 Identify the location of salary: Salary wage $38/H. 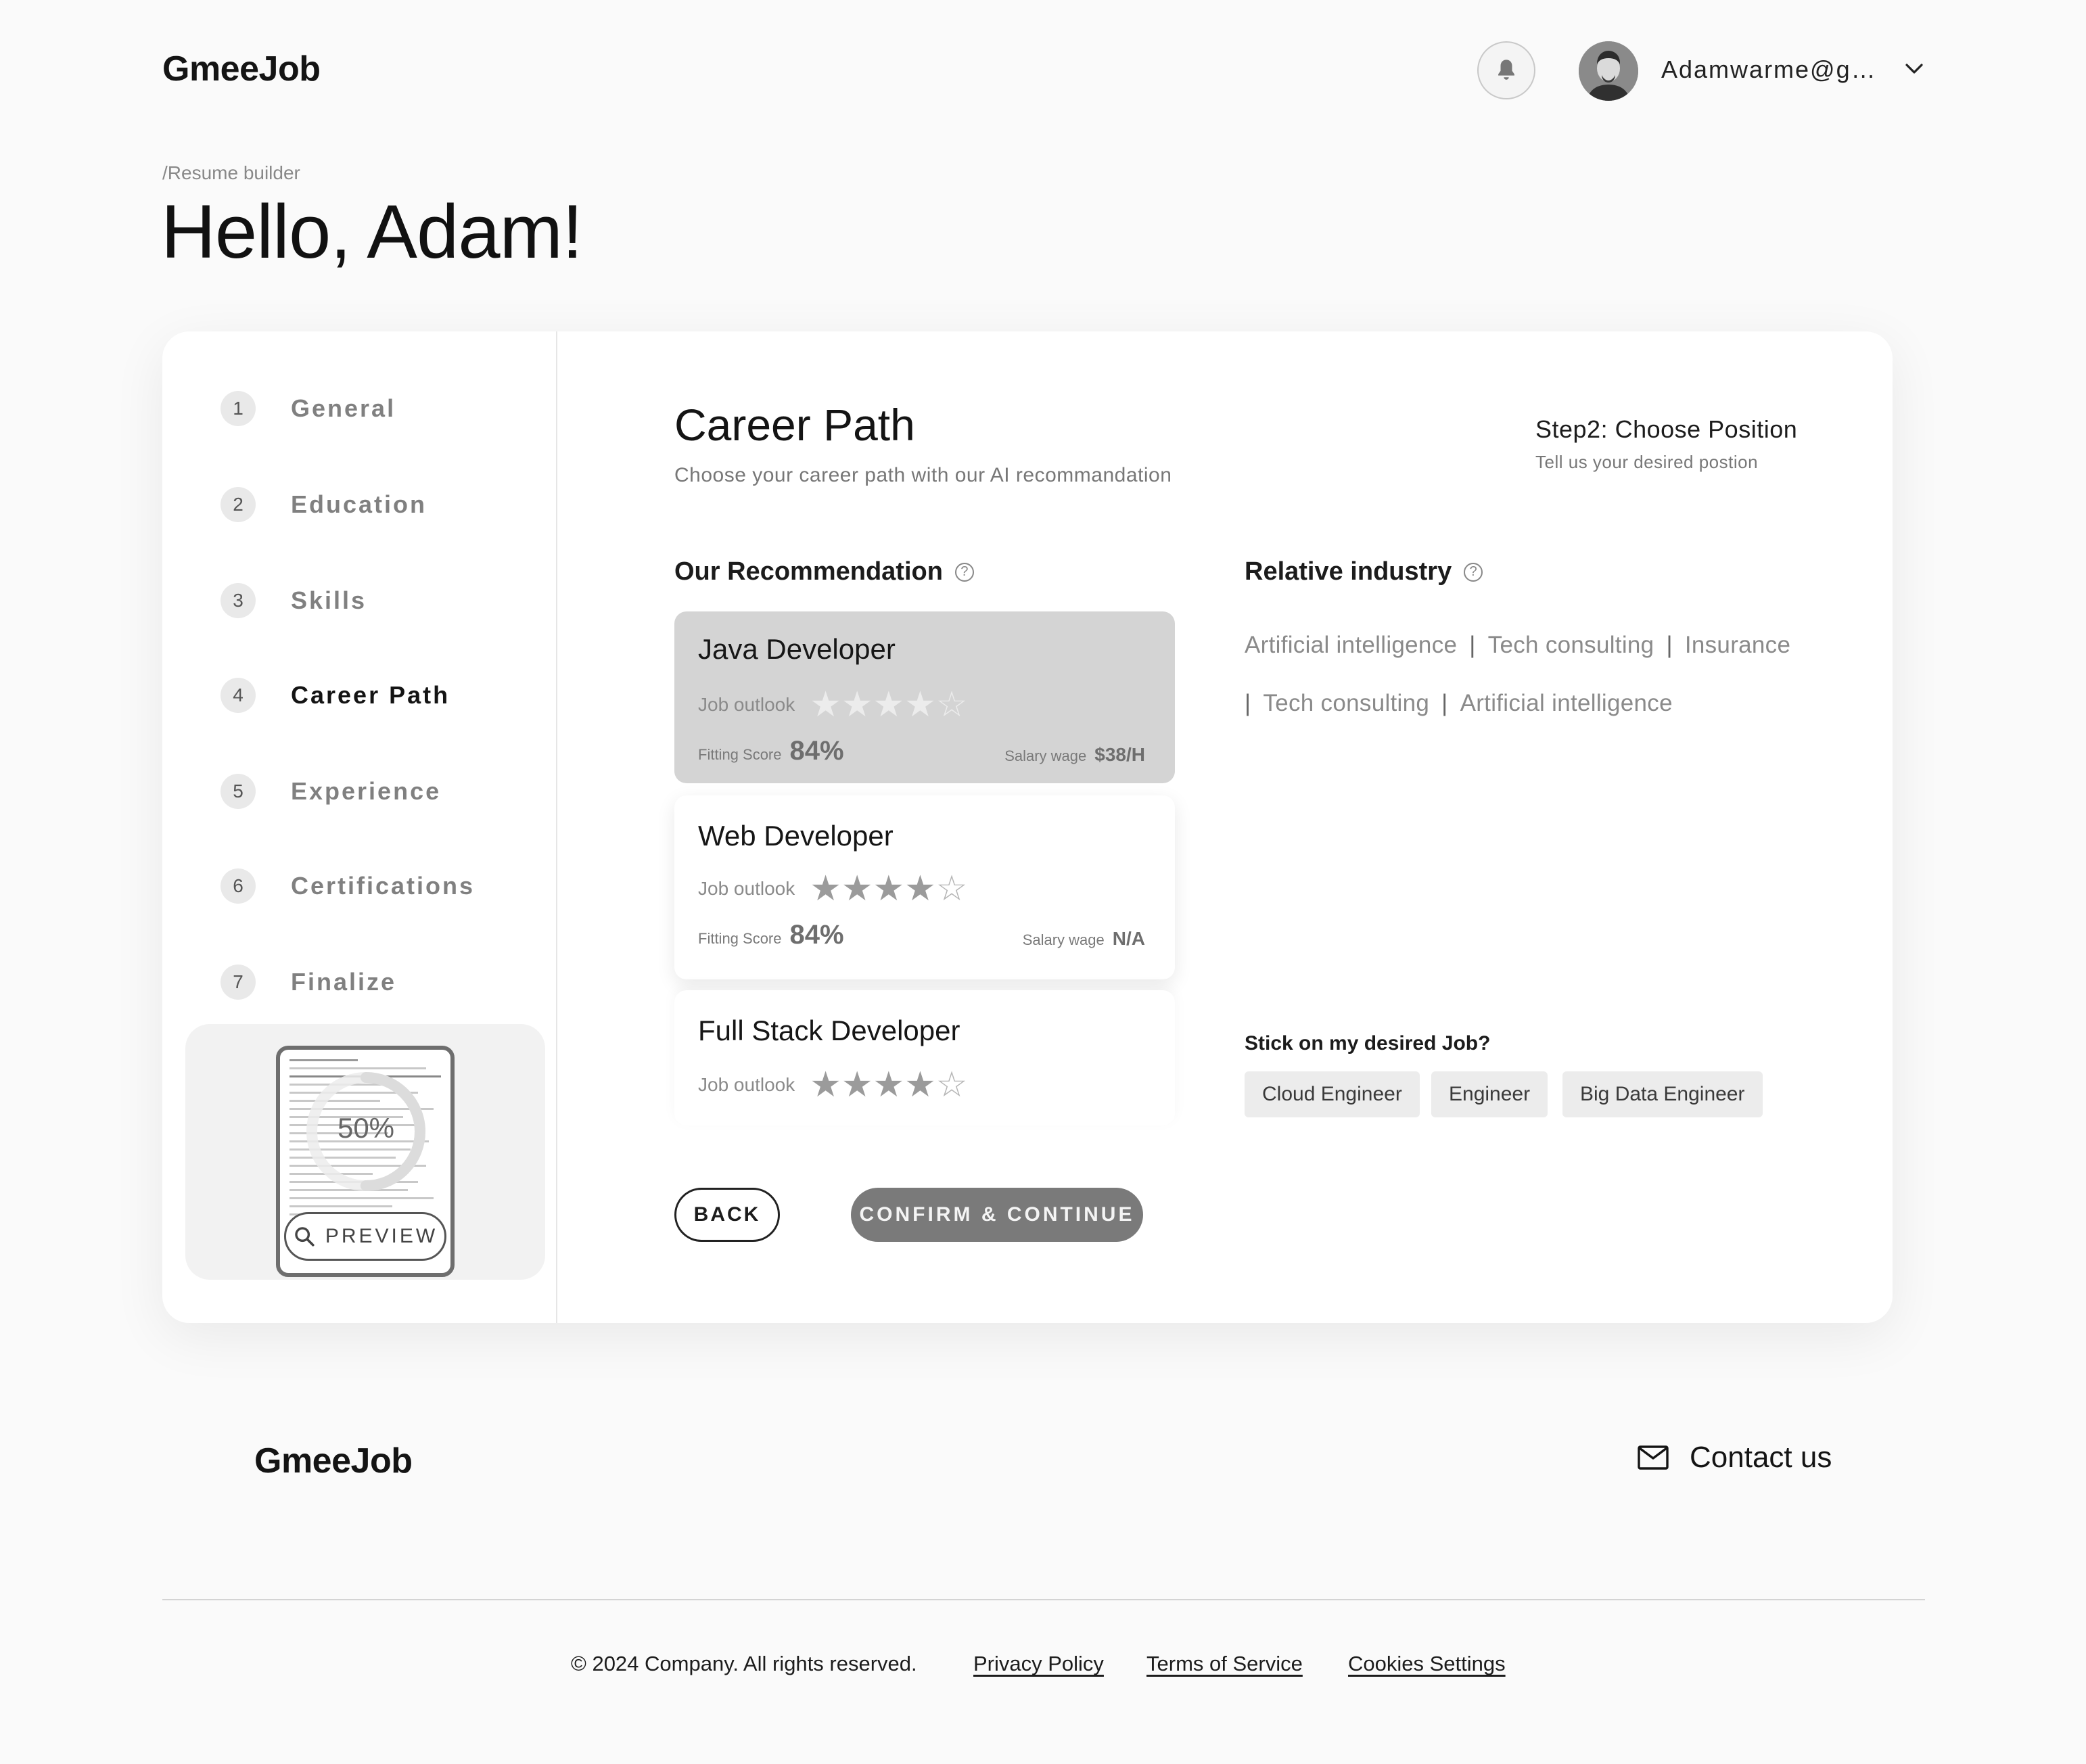
(1074, 755).